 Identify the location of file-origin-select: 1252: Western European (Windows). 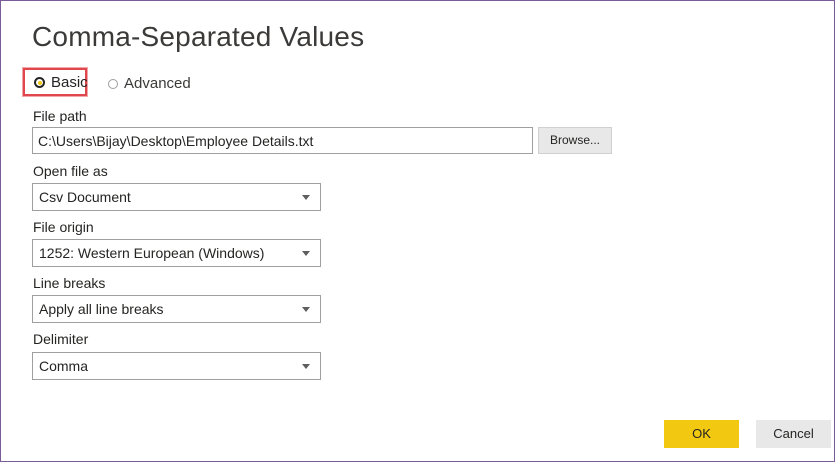
(176, 253).